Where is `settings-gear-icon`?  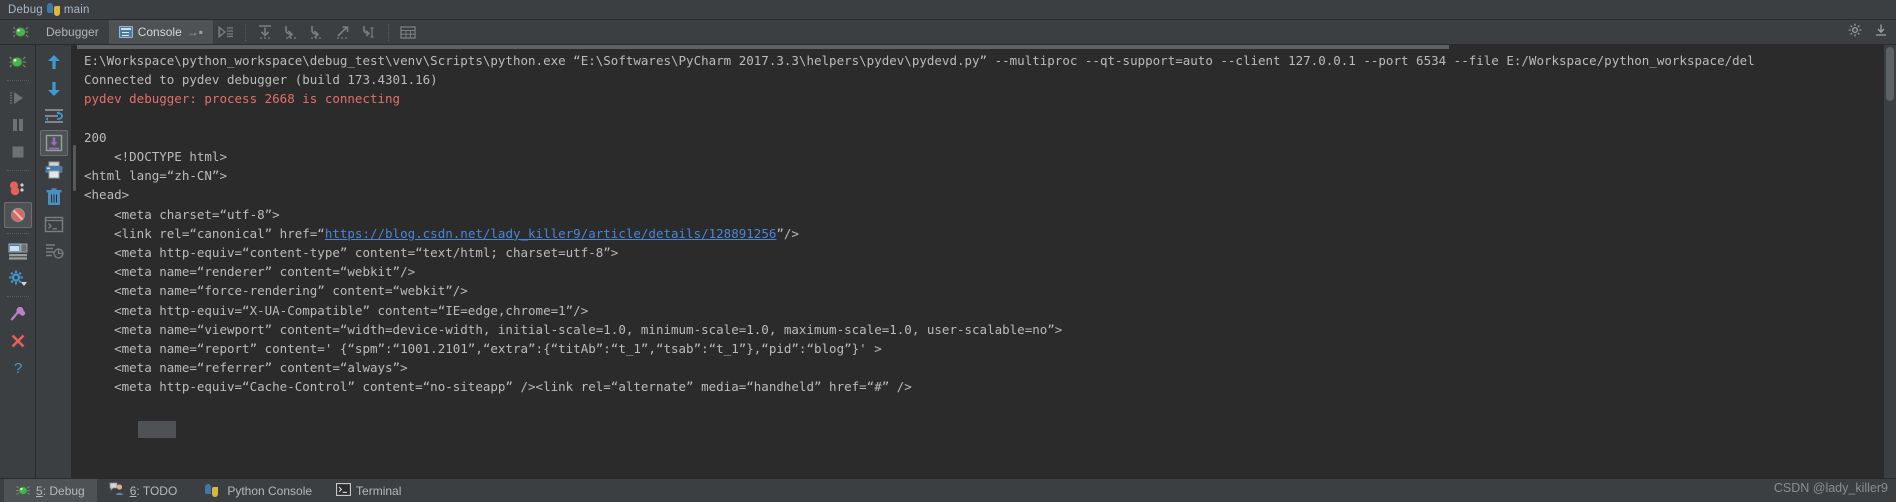
settings-gear-icon is located at coordinates (1855, 32).